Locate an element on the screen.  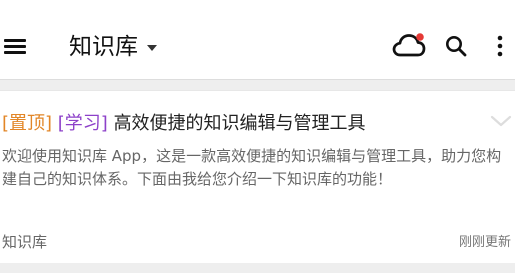
cloud-sync-icon is located at coordinates (409, 46).